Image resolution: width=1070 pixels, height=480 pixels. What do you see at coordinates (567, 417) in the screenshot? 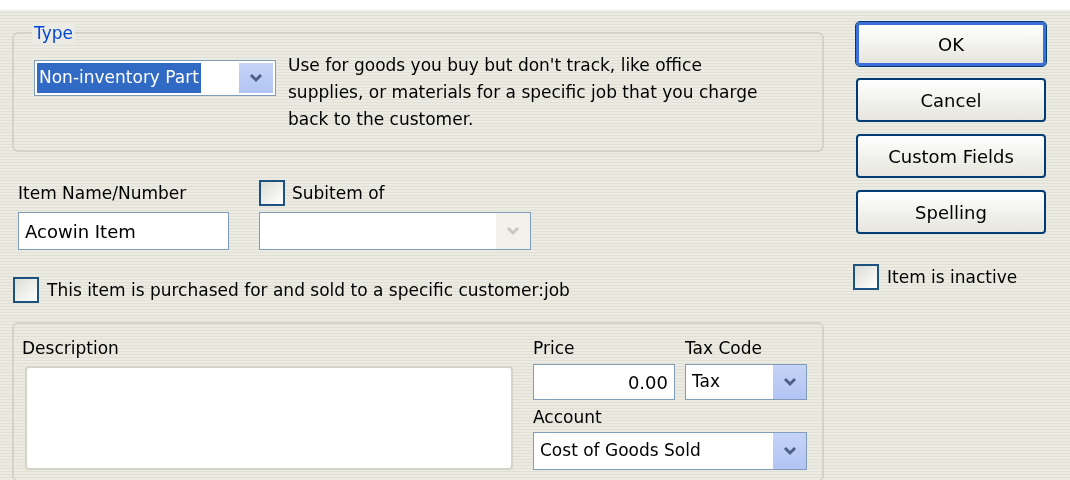
I see `field-label: Account` at bounding box center [567, 417].